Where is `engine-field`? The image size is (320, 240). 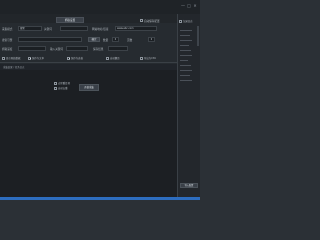
engine-field is located at coordinates (50, 39).